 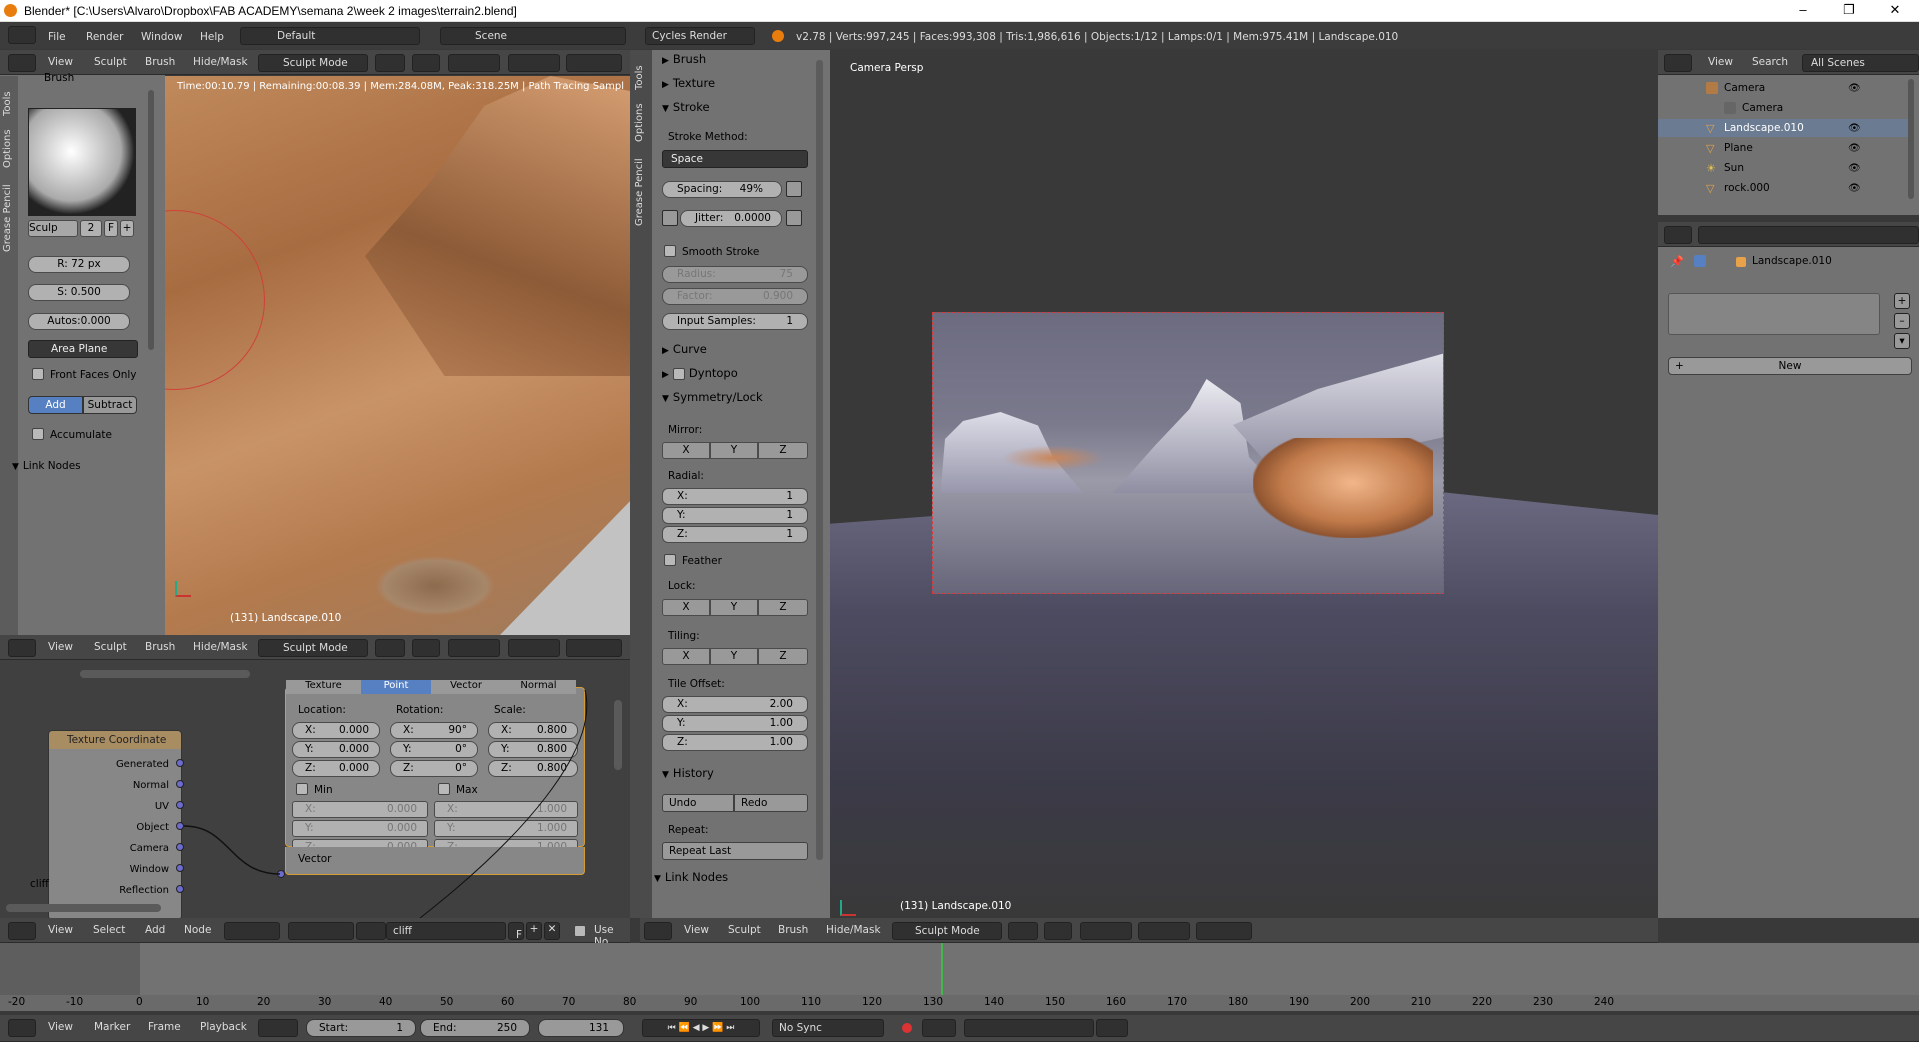 What do you see at coordinates (735, 296) in the screenshot?
I see `smooth-factor-field: Factor: 0.900` at bounding box center [735, 296].